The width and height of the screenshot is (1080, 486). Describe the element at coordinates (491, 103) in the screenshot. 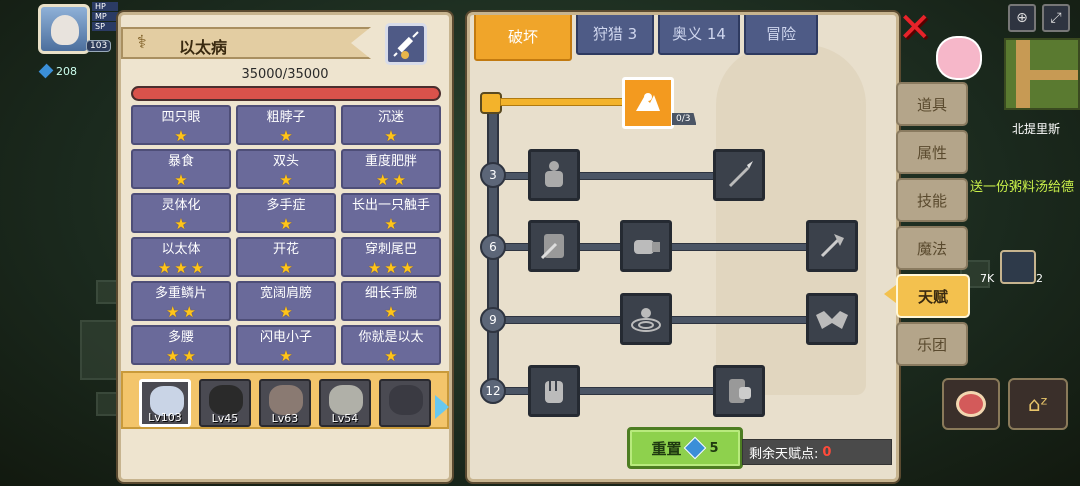

I see `tree-root-node` at that location.